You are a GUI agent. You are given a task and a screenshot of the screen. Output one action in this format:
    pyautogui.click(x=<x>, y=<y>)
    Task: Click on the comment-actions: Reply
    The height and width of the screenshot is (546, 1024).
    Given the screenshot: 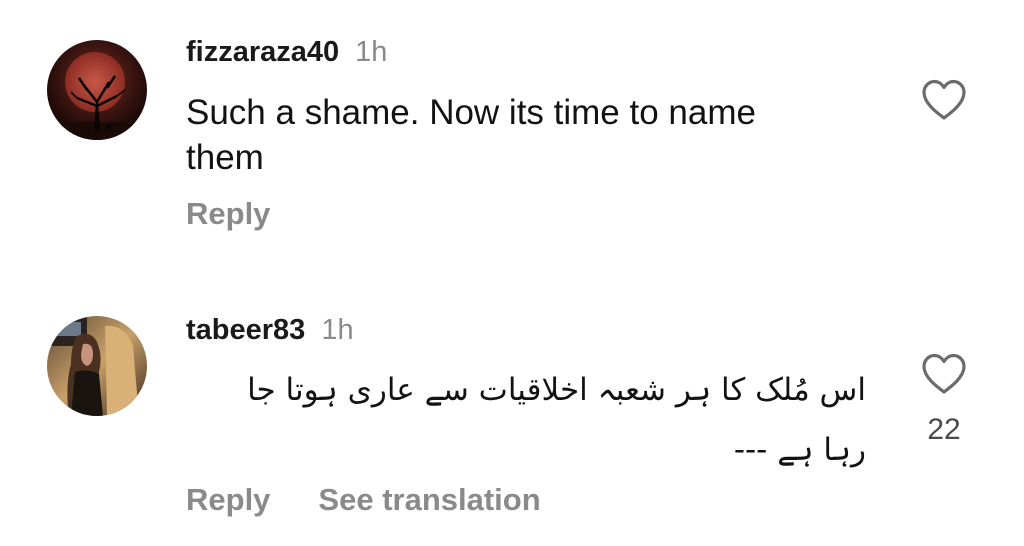 What is the action you would take?
    pyautogui.click(x=228, y=214)
    